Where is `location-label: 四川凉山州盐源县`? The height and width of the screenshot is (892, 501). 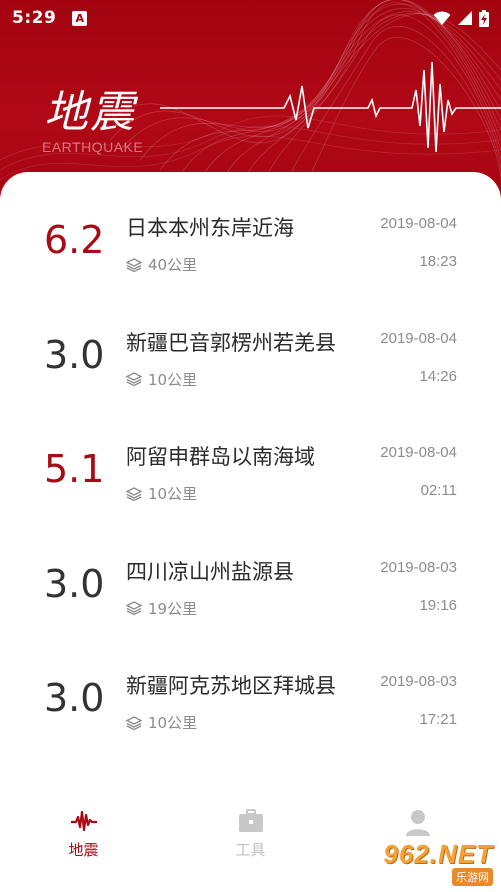
location-label: 四川凉山州盐源县 is located at coordinates (210, 571).